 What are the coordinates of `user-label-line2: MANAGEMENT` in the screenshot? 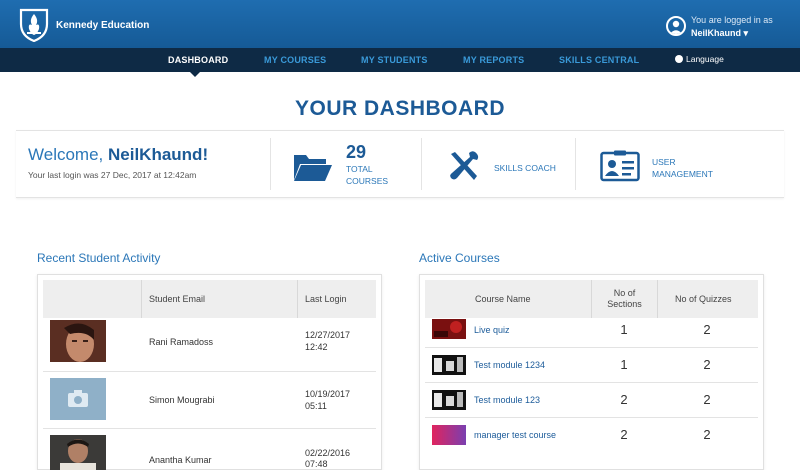 It's located at (682, 174).